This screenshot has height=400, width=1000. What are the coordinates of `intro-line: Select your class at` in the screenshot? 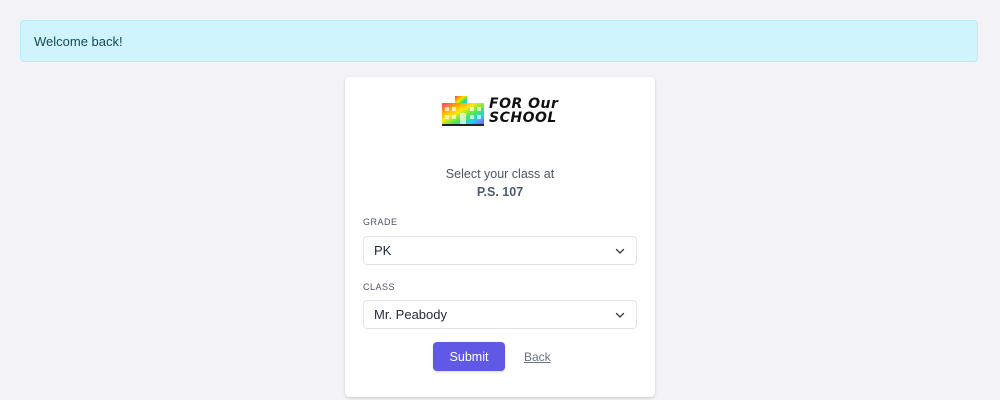 It's located at (500, 174).